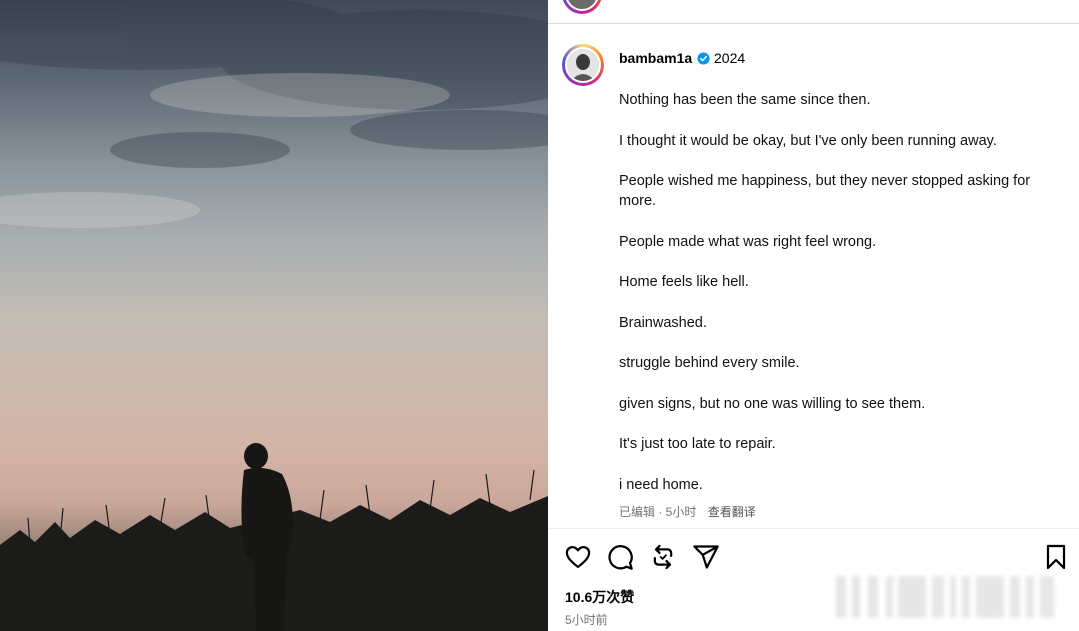  I want to click on verified-badge-icon, so click(703, 58).